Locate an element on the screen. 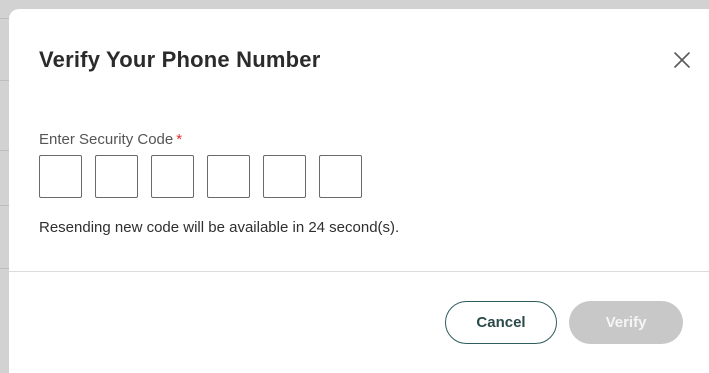  close-button is located at coordinates (682, 60).